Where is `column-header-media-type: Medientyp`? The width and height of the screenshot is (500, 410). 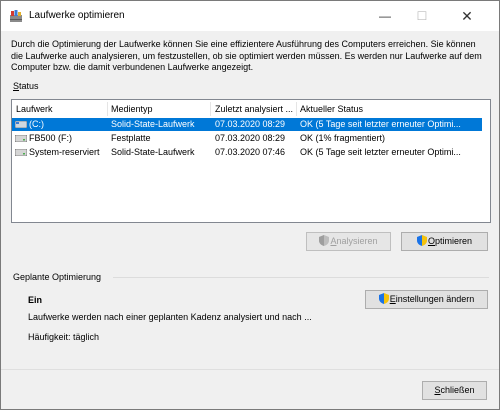
column-header-media-type: Medientyp is located at coordinates (132, 109).